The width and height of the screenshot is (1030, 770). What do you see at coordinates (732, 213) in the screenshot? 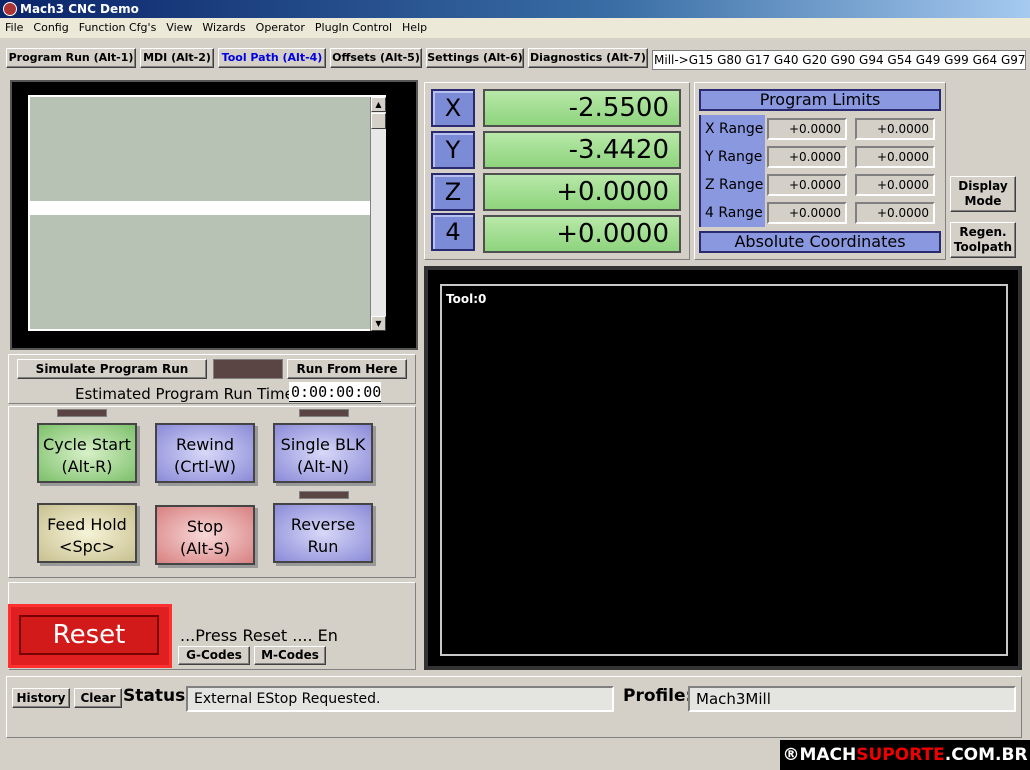
I see `4-range-label: 4 Range` at bounding box center [732, 213].